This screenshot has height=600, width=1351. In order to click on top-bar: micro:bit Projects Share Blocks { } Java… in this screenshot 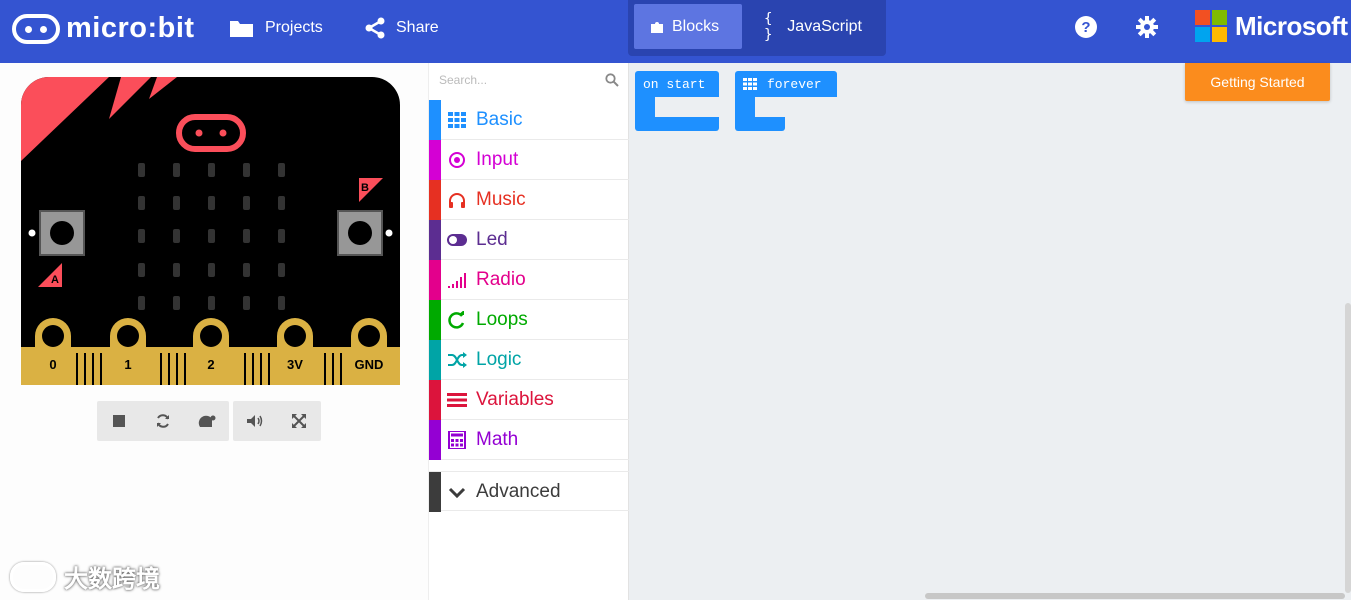, I will do `click(675, 31)`.